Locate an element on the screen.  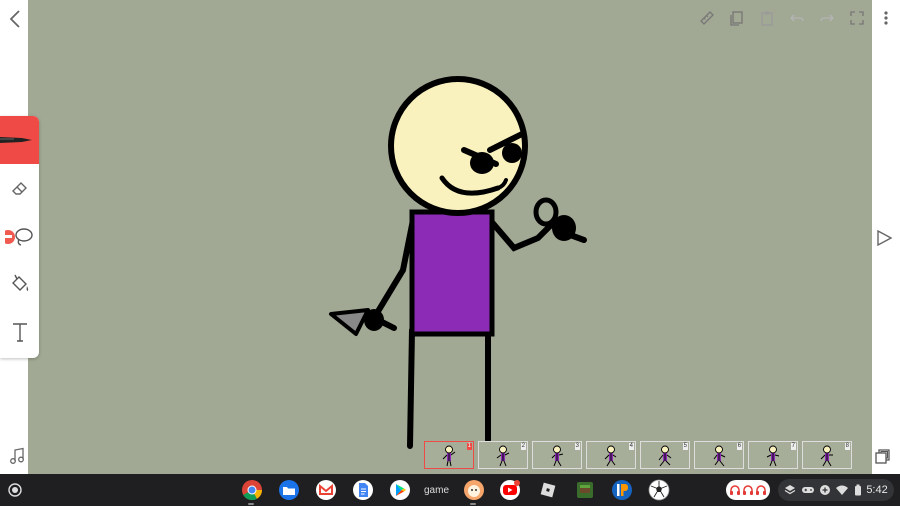
lasso-icon is located at coordinates (18, 237).